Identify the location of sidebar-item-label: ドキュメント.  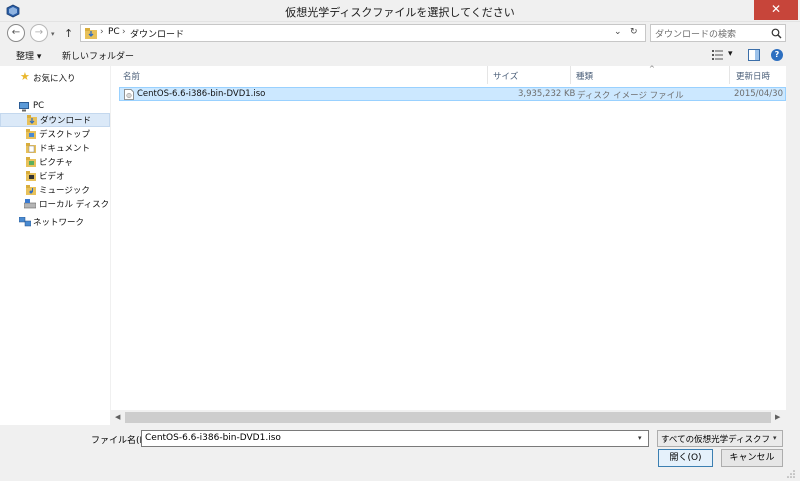
(65, 149).